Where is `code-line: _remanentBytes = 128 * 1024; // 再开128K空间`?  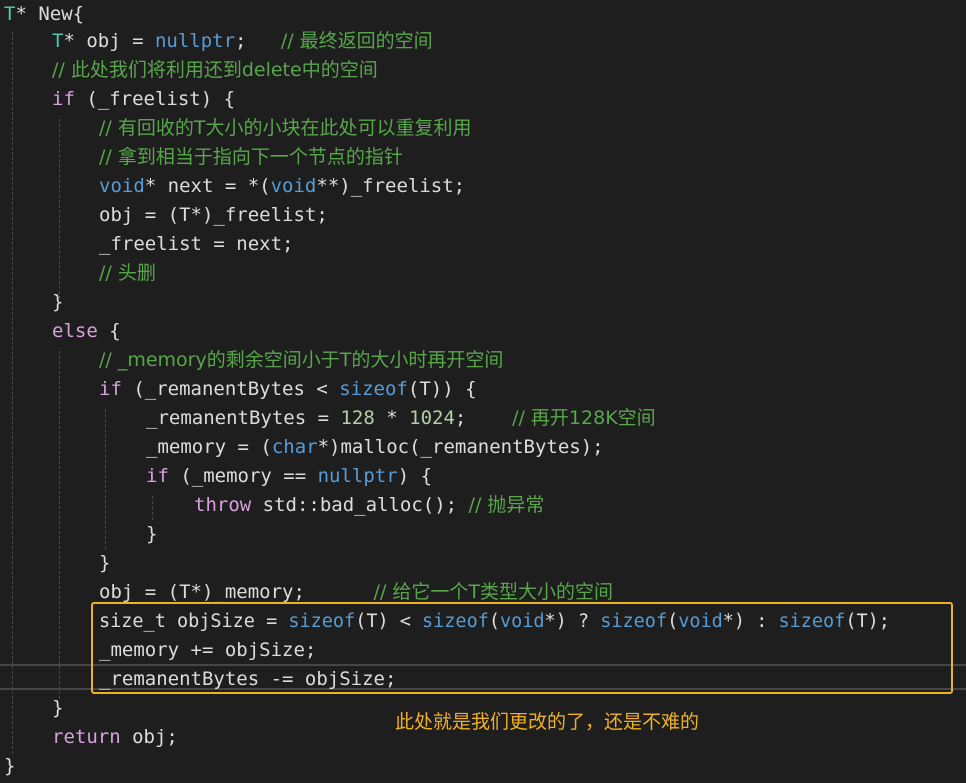 code-line: _remanentBytes = 128 * 1024; // 再开128K空间 is located at coordinates (401, 418).